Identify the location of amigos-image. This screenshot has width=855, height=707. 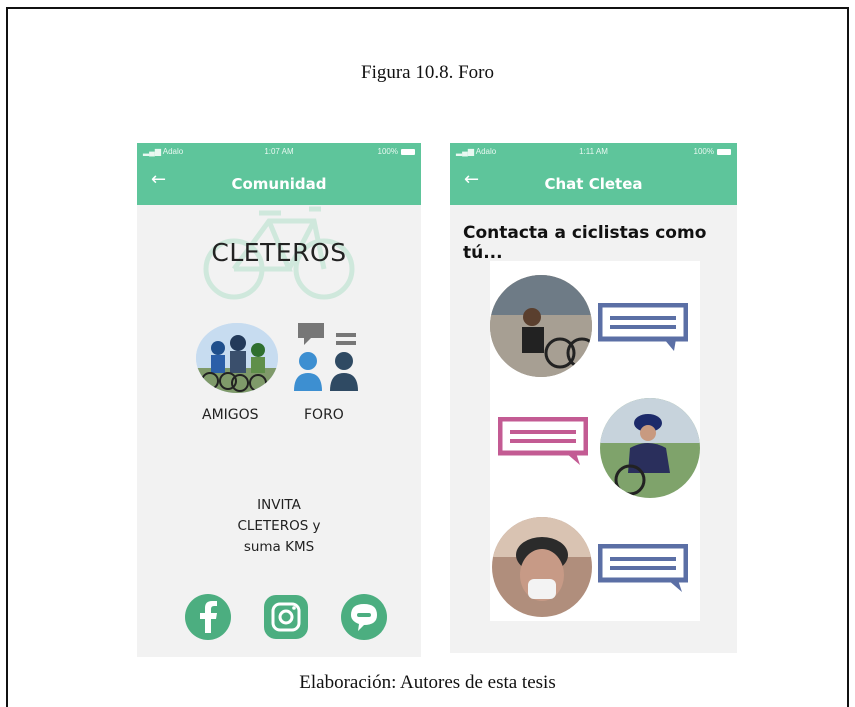
(237, 358).